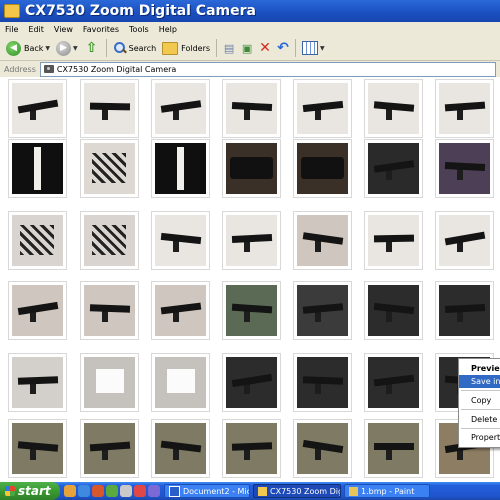 This screenshot has width=500, height=500. I want to click on title-bar: CX7530 Zoom Digital Camera, so click(250, 11).